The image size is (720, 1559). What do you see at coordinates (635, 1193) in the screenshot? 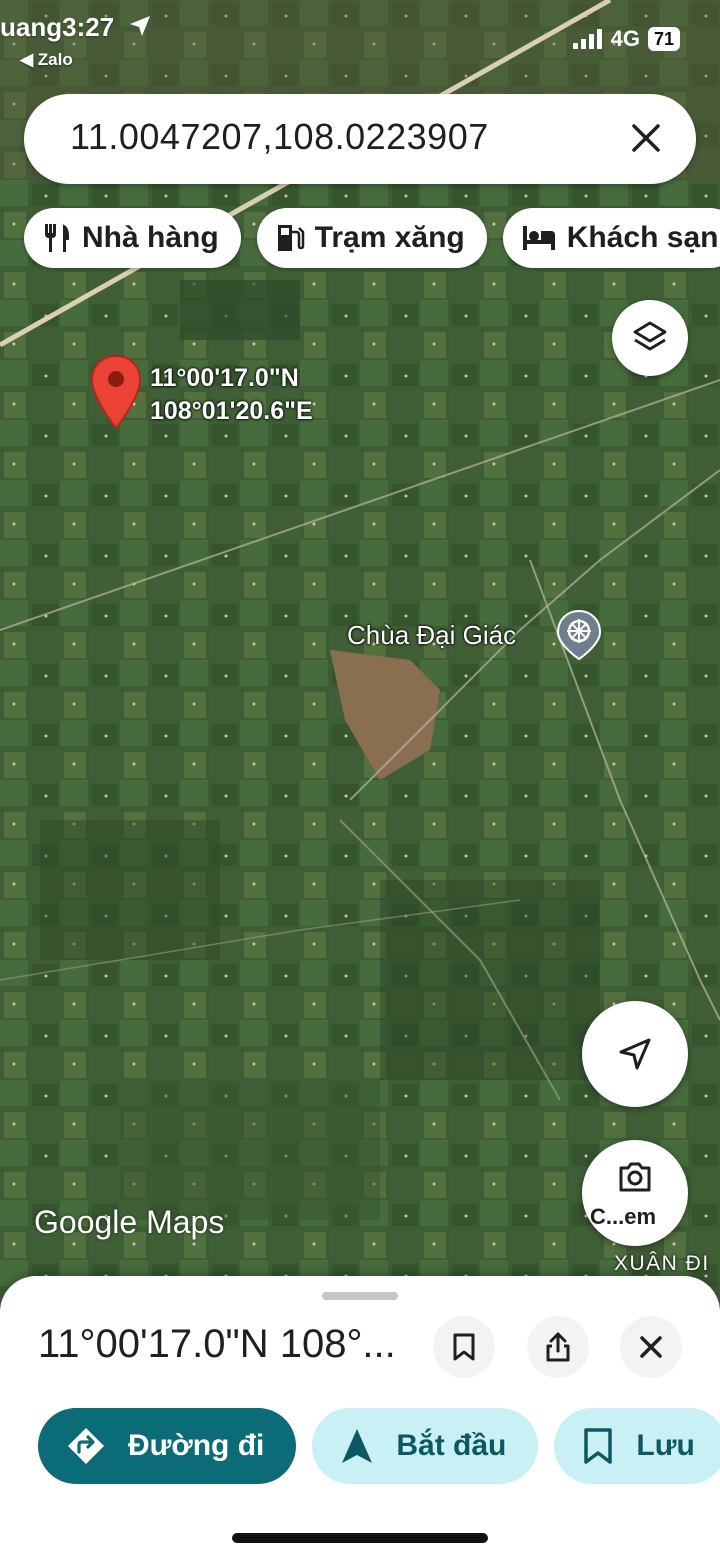
I see `camera-search-button: C...em` at bounding box center [635, 1193].